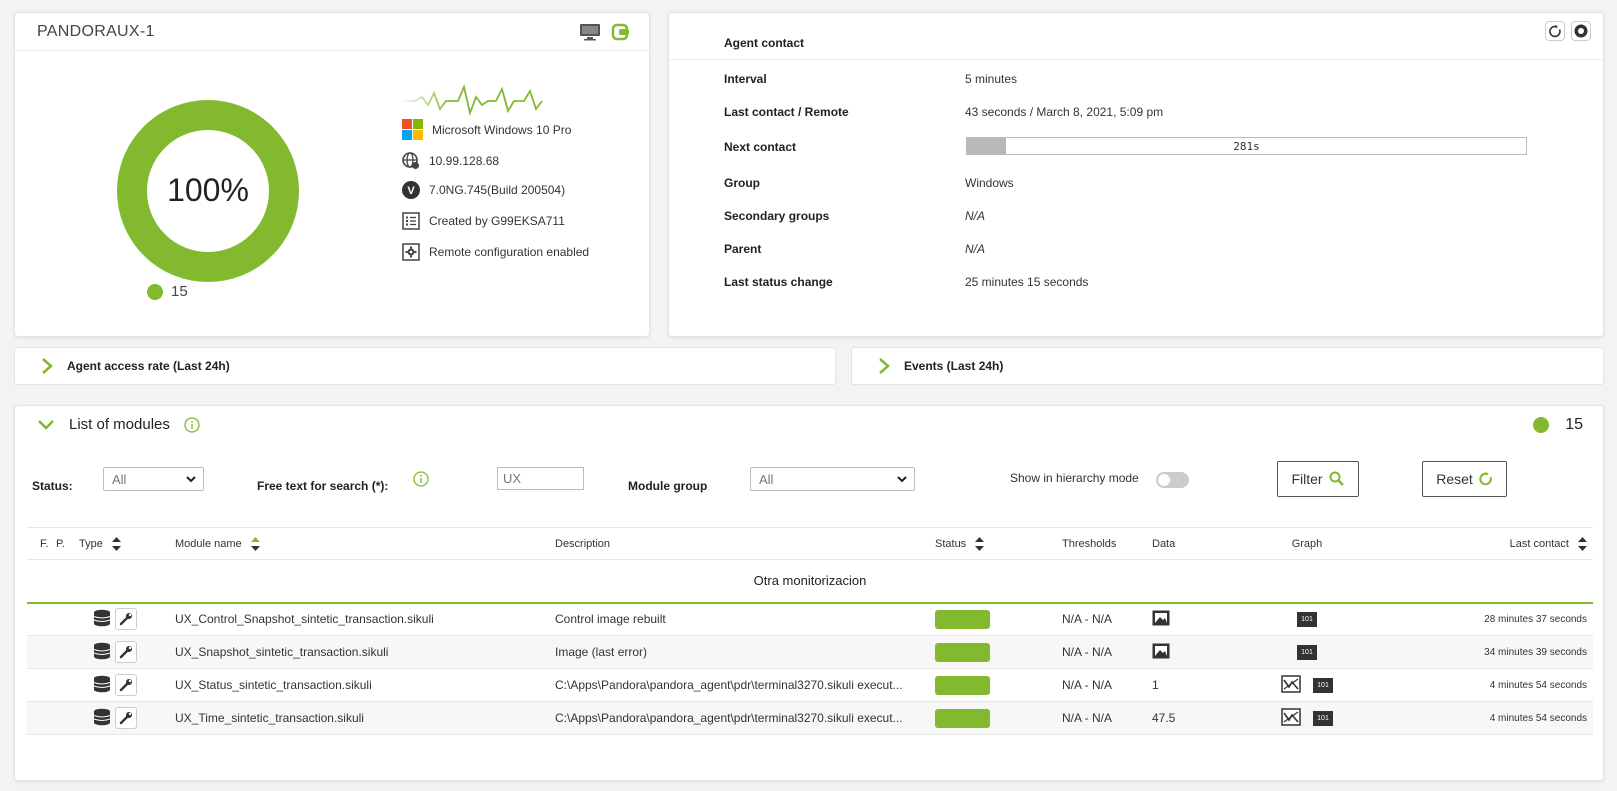 This screenshot has height=791, width=1617. What do you see at coordinates (1172, 480) in the screenshot?
I see `hierarchy-toggle` at bounding box center [1172, 480].